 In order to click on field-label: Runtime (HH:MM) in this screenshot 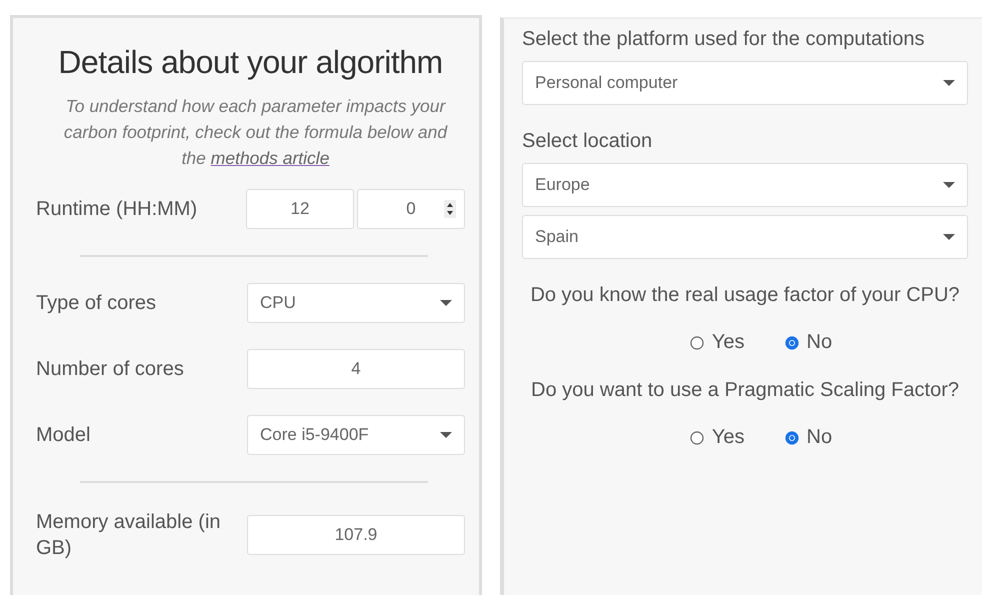, I will do `click(117, 209)`.